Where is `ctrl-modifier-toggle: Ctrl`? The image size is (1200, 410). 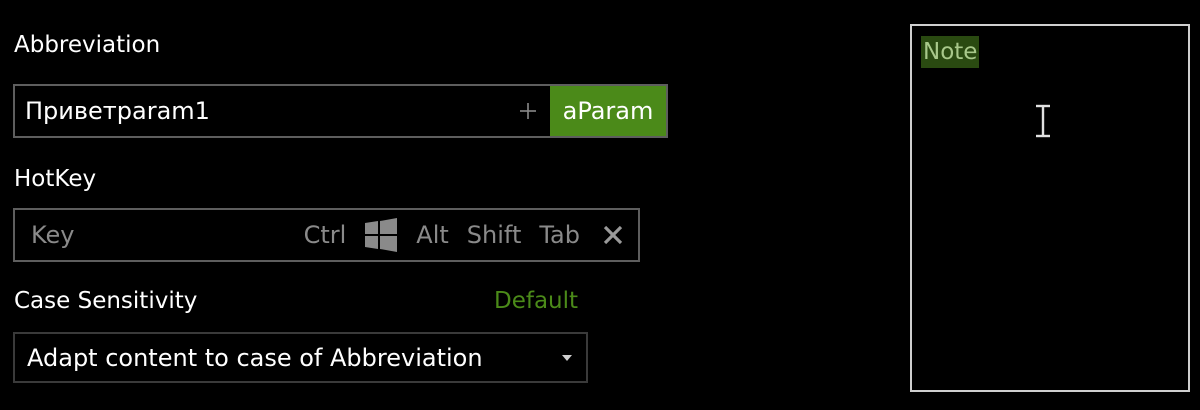 ctrl-modifier-toggle: Ctrl is located at coordinates (325, 235).